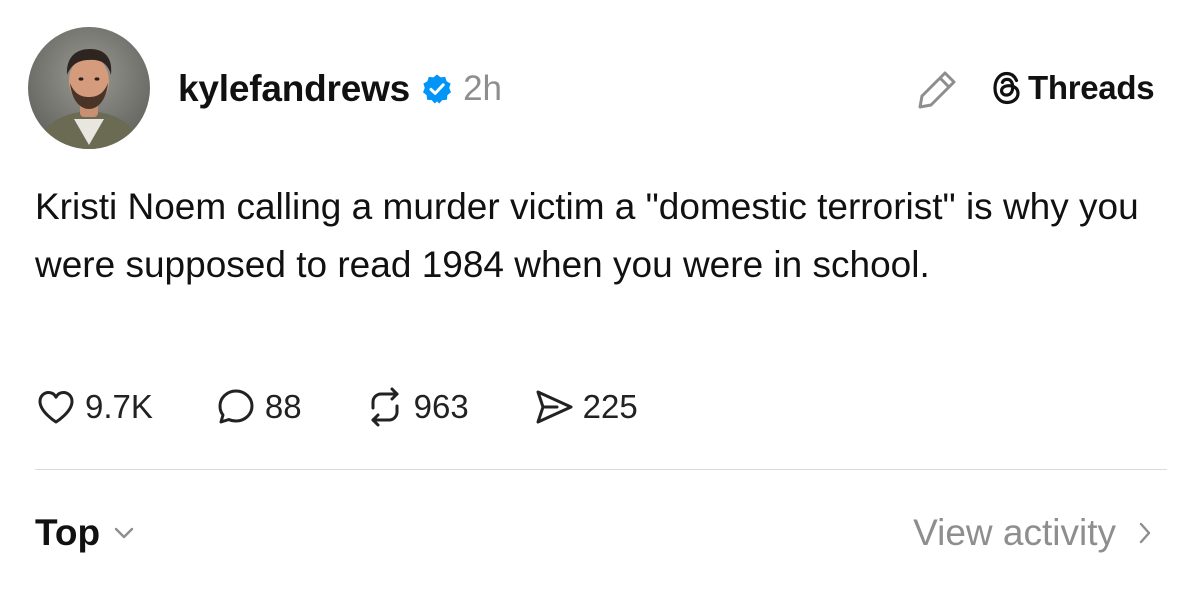 The height and width of the screenshot is (592, 1200). What do you see at coordinates (283, 406) in the screenshot?
I see `reply-count: 88` at bounding box center [283, 406].